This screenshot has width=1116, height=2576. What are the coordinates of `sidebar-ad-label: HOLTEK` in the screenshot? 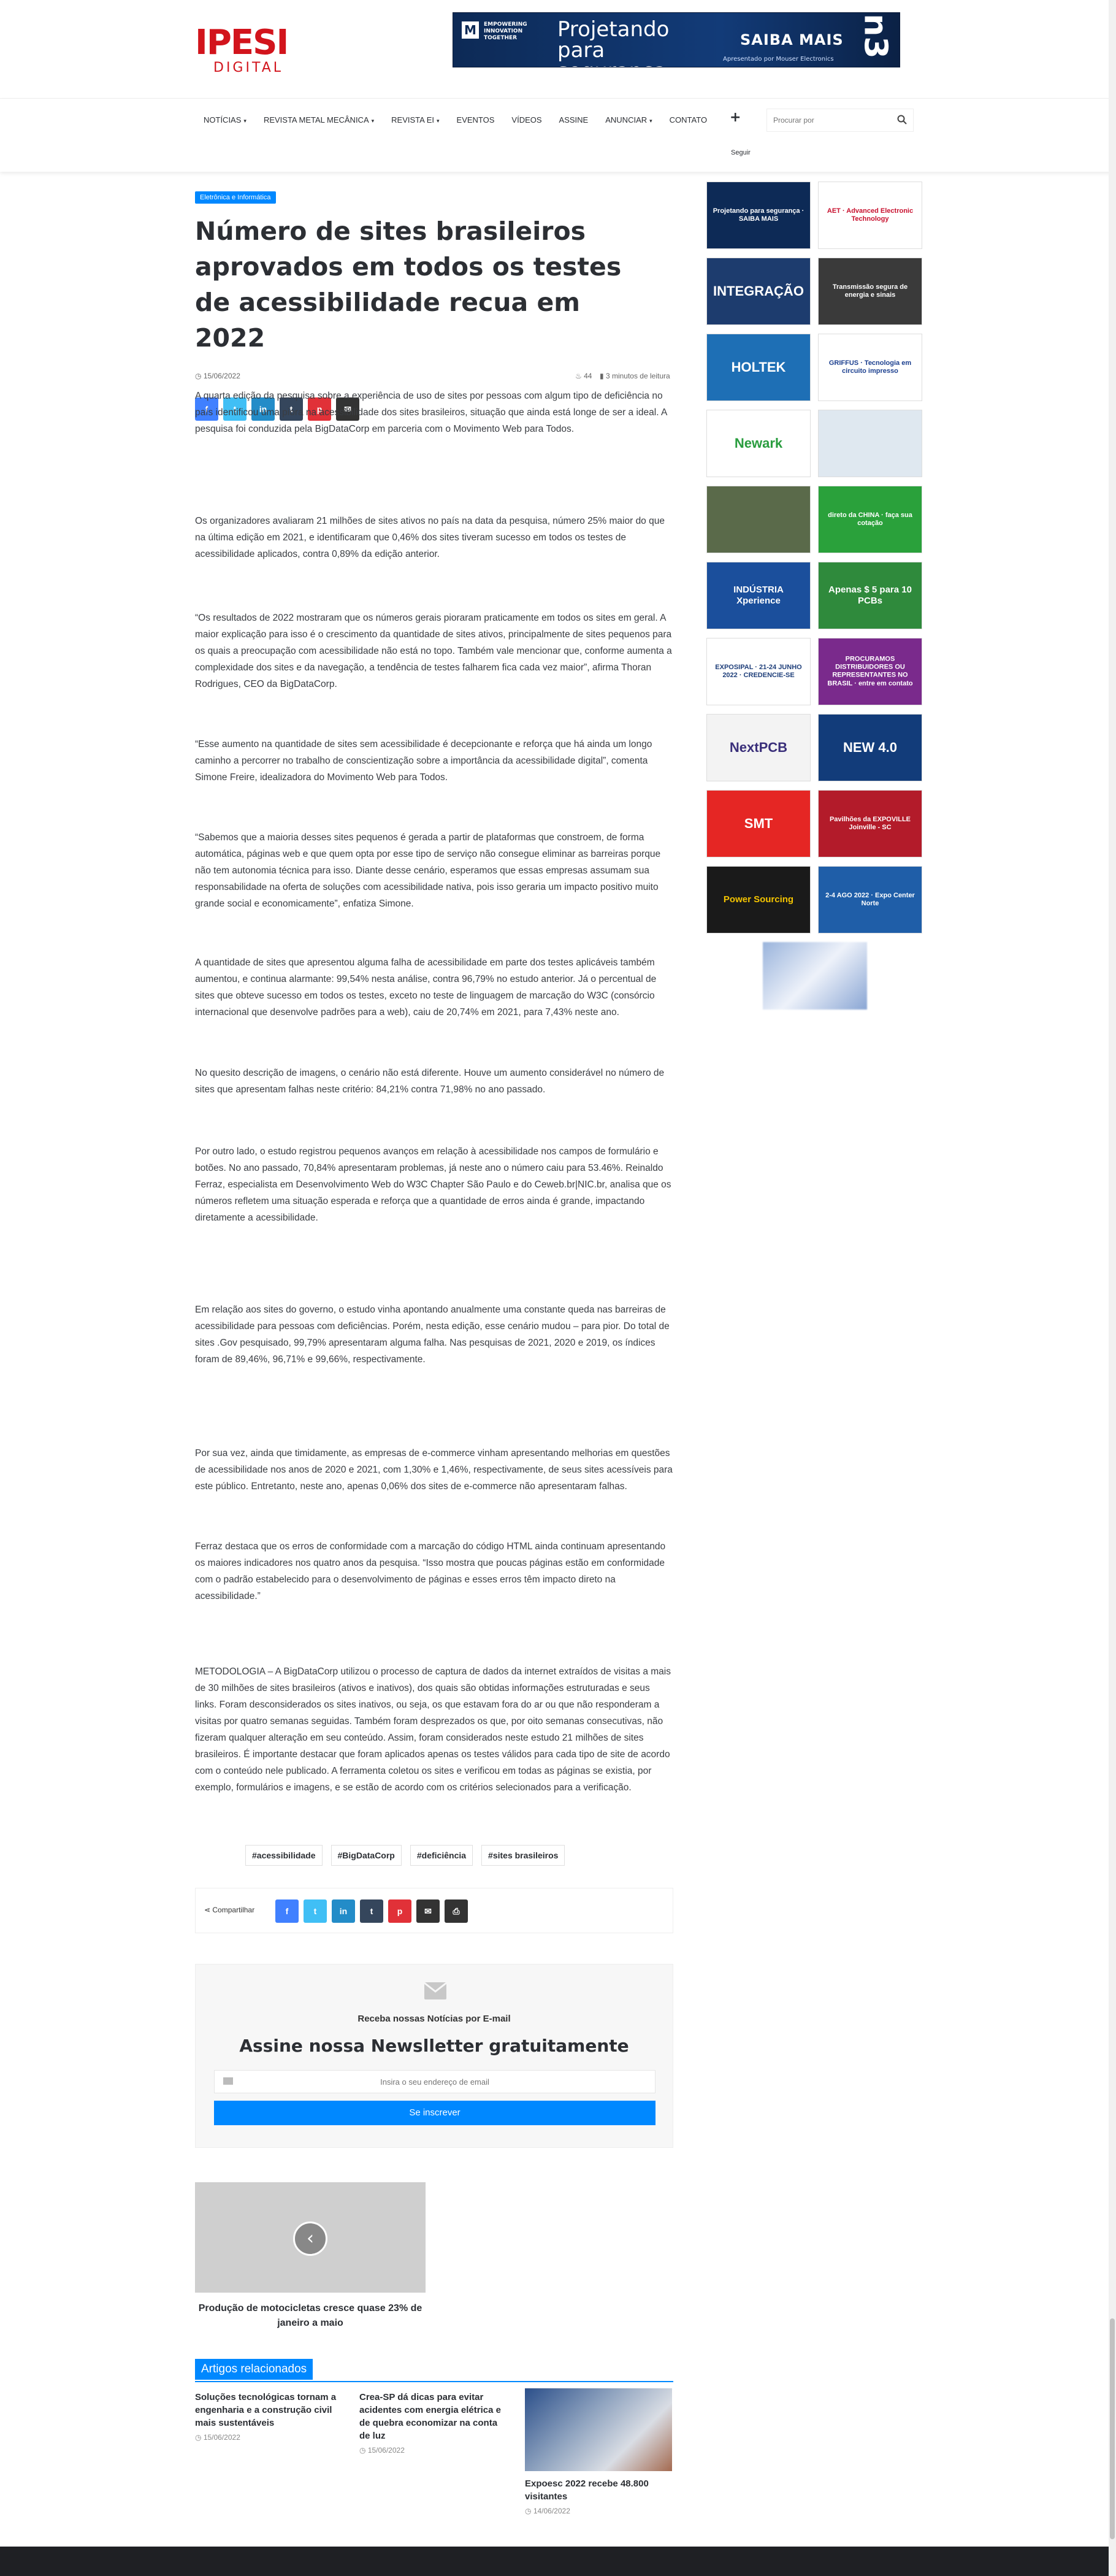 It's located at (758, 367).